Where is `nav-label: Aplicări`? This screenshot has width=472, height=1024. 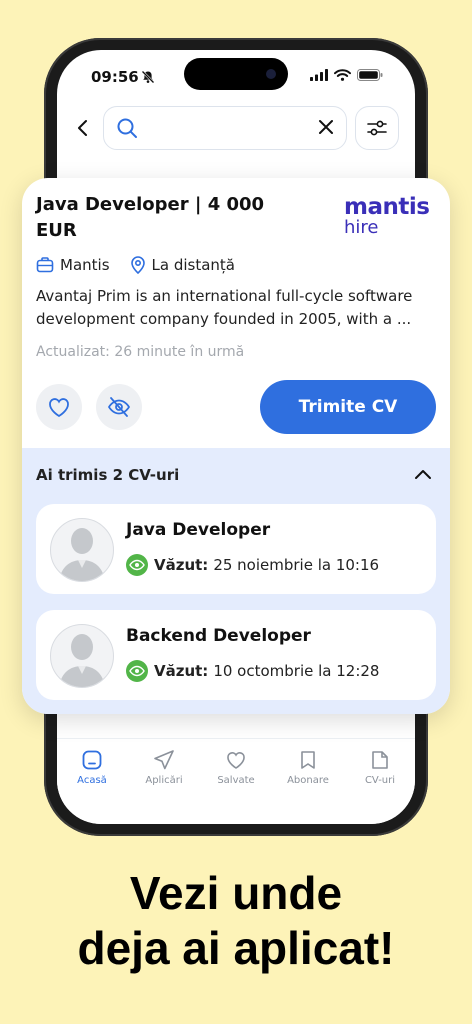
nav-label: Aplicări is located at coordinates (164, 780).